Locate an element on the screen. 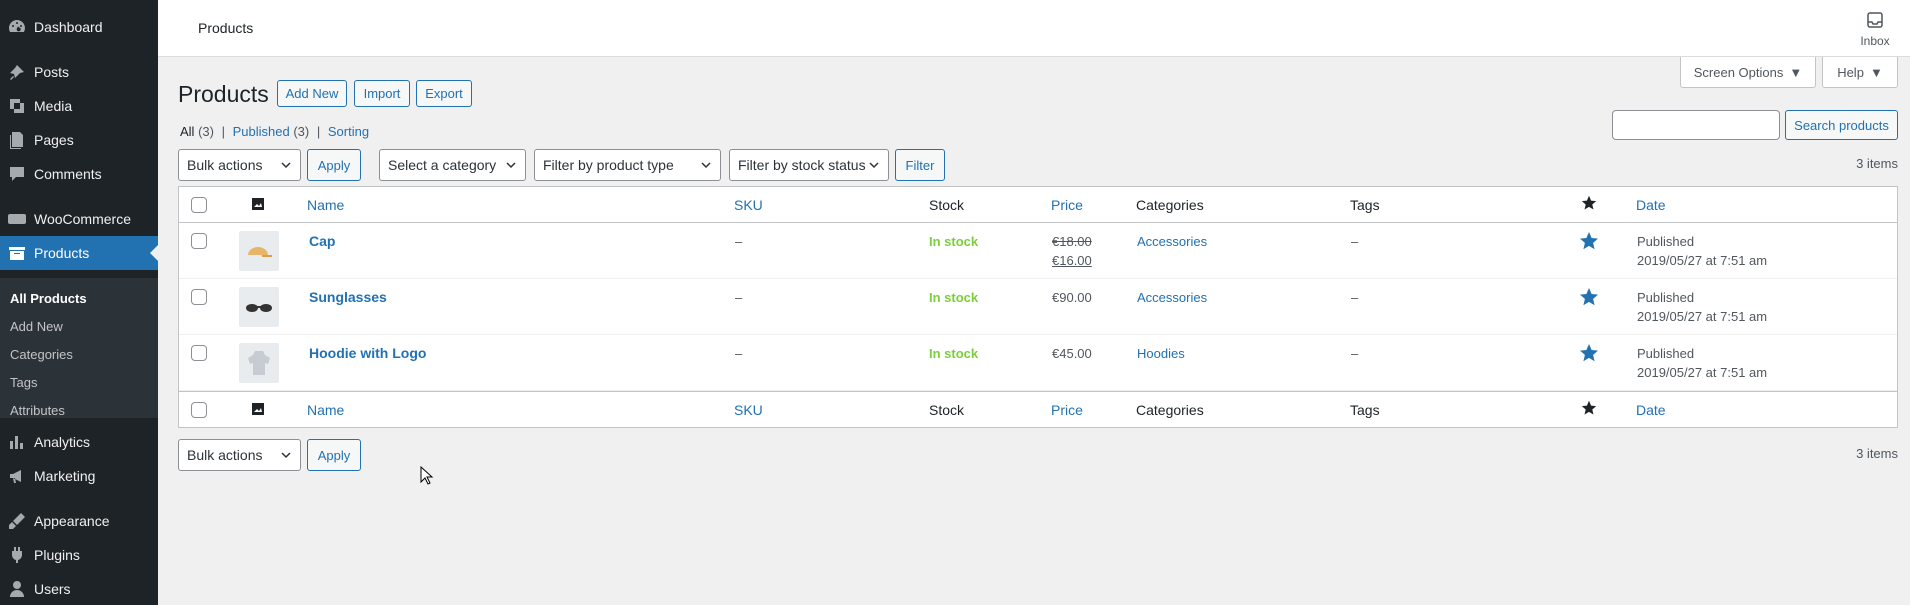 Image resolution: width=1910 pixels, height=605 pixels. import-button: Import is located at coordinates (382, 93).